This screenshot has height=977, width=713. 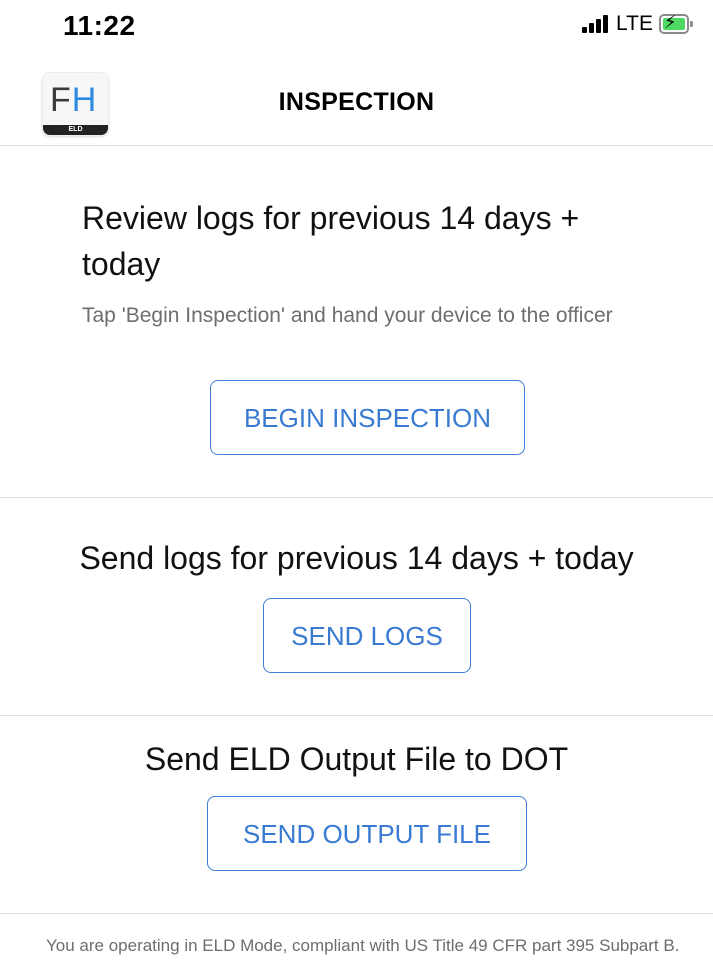 I want to click on nav-header: FH ELD INSPECTION, so click(x=356, y=104).